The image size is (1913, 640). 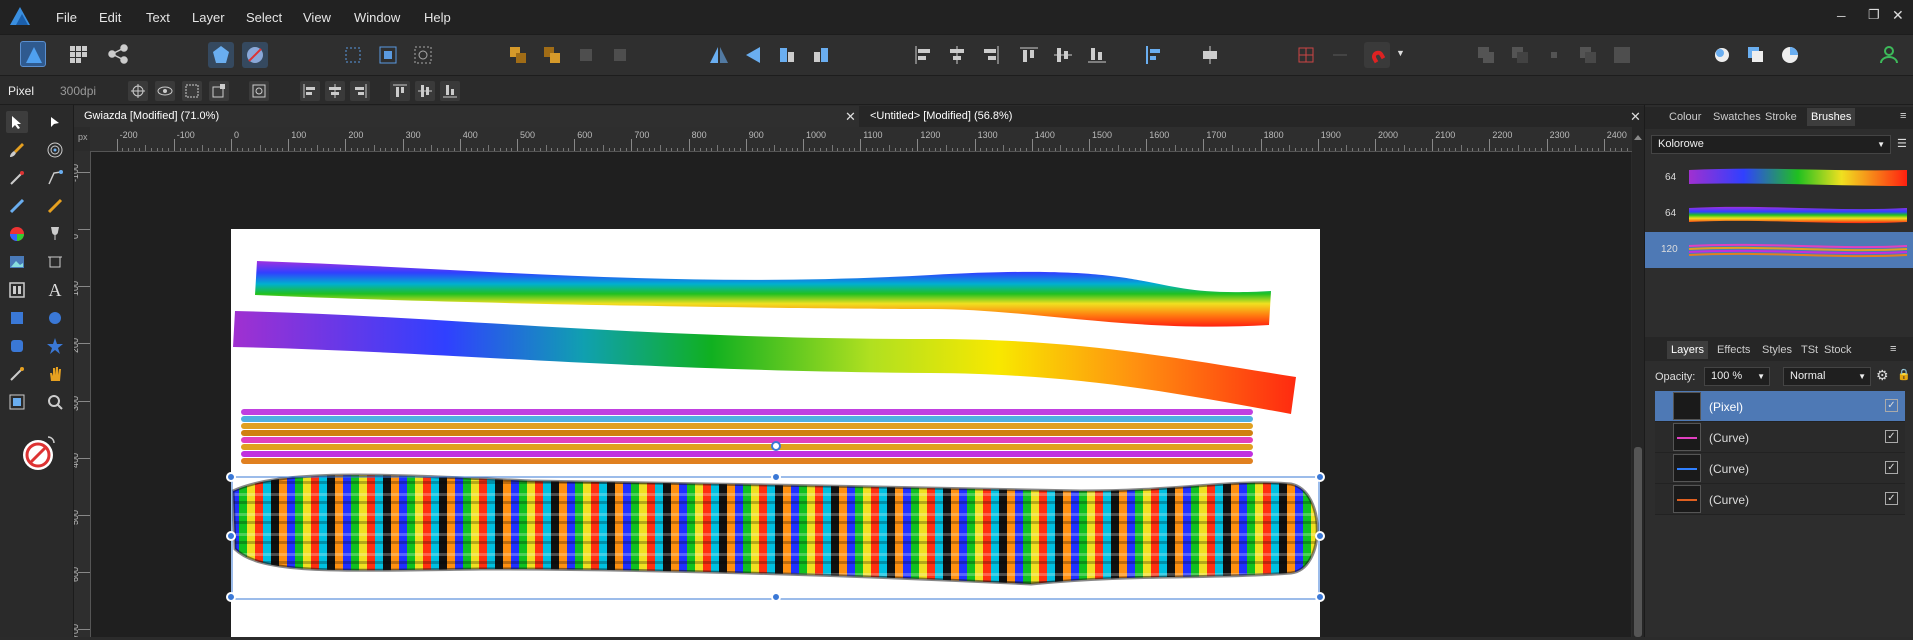 What do you see at coordinates (20, 16) in the screenshot?
I see `app-logo-icon` at bounding box center [20, 16].